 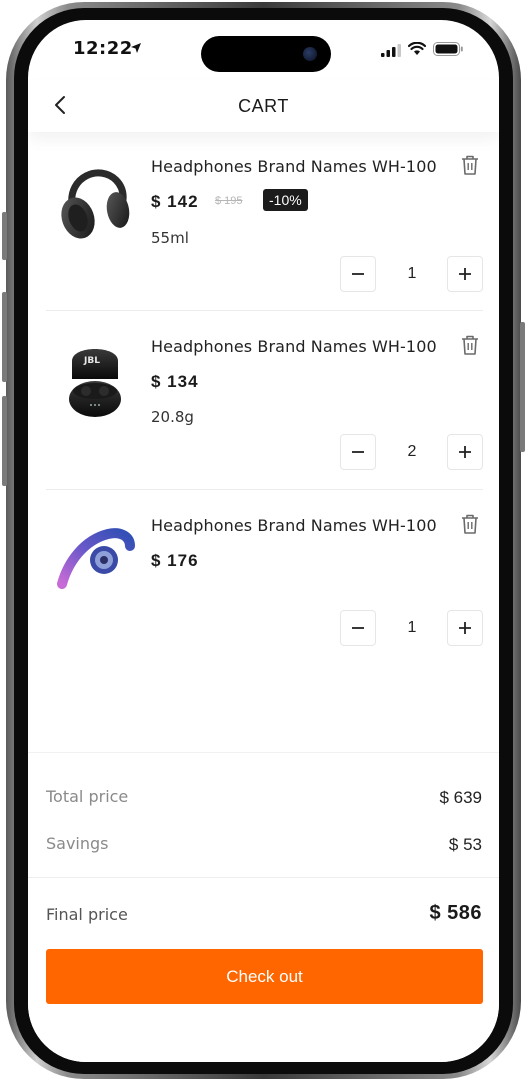 What do you see at coordinates (91, 361) in the screenshot?
I see `svg-text: JBL` at bounding box center [91, 361].